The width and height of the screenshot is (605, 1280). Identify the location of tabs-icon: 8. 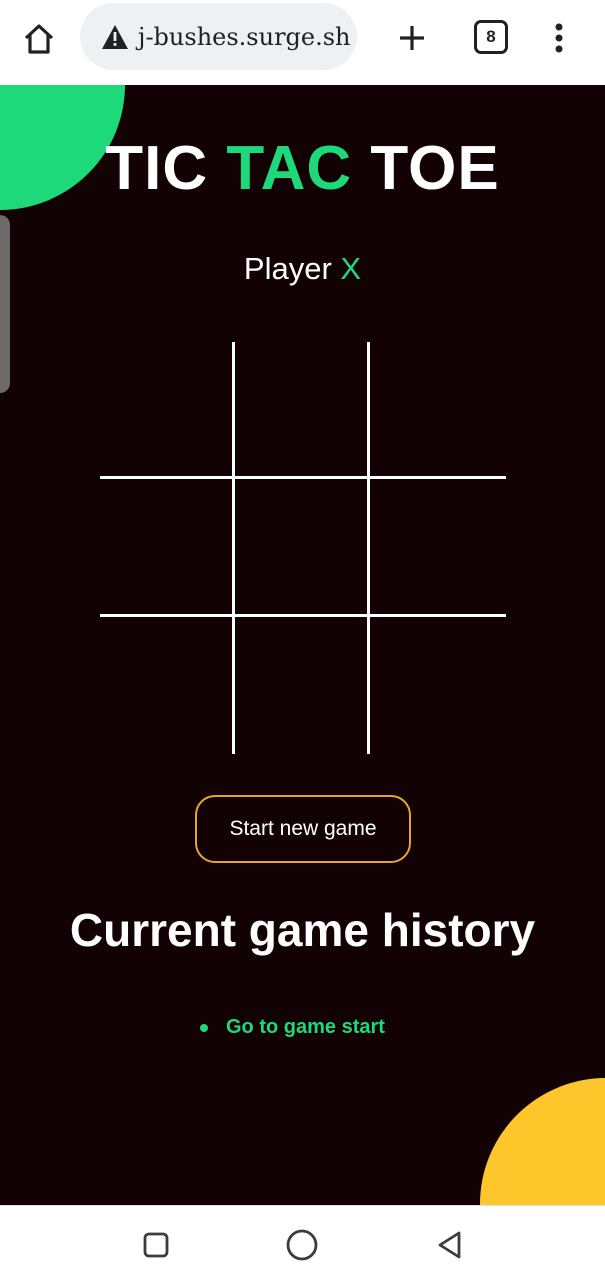
(491, 37).